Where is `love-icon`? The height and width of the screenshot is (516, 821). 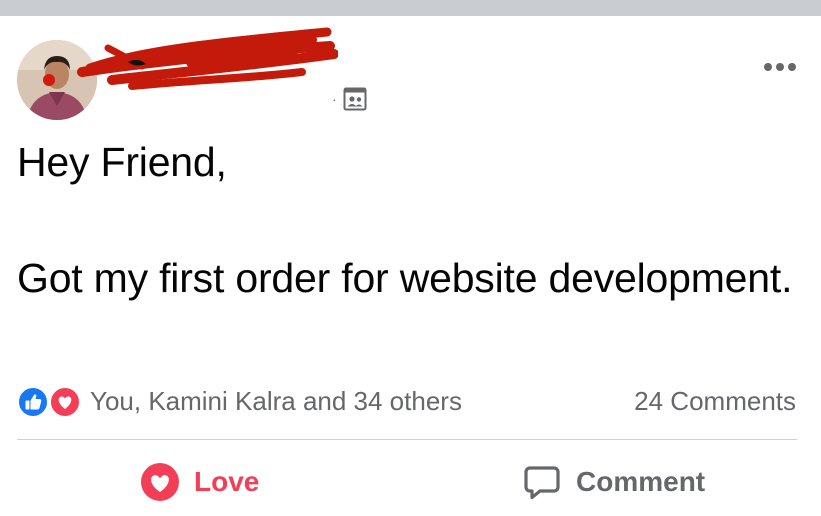 love-icon is located at coordinates (160, 482).